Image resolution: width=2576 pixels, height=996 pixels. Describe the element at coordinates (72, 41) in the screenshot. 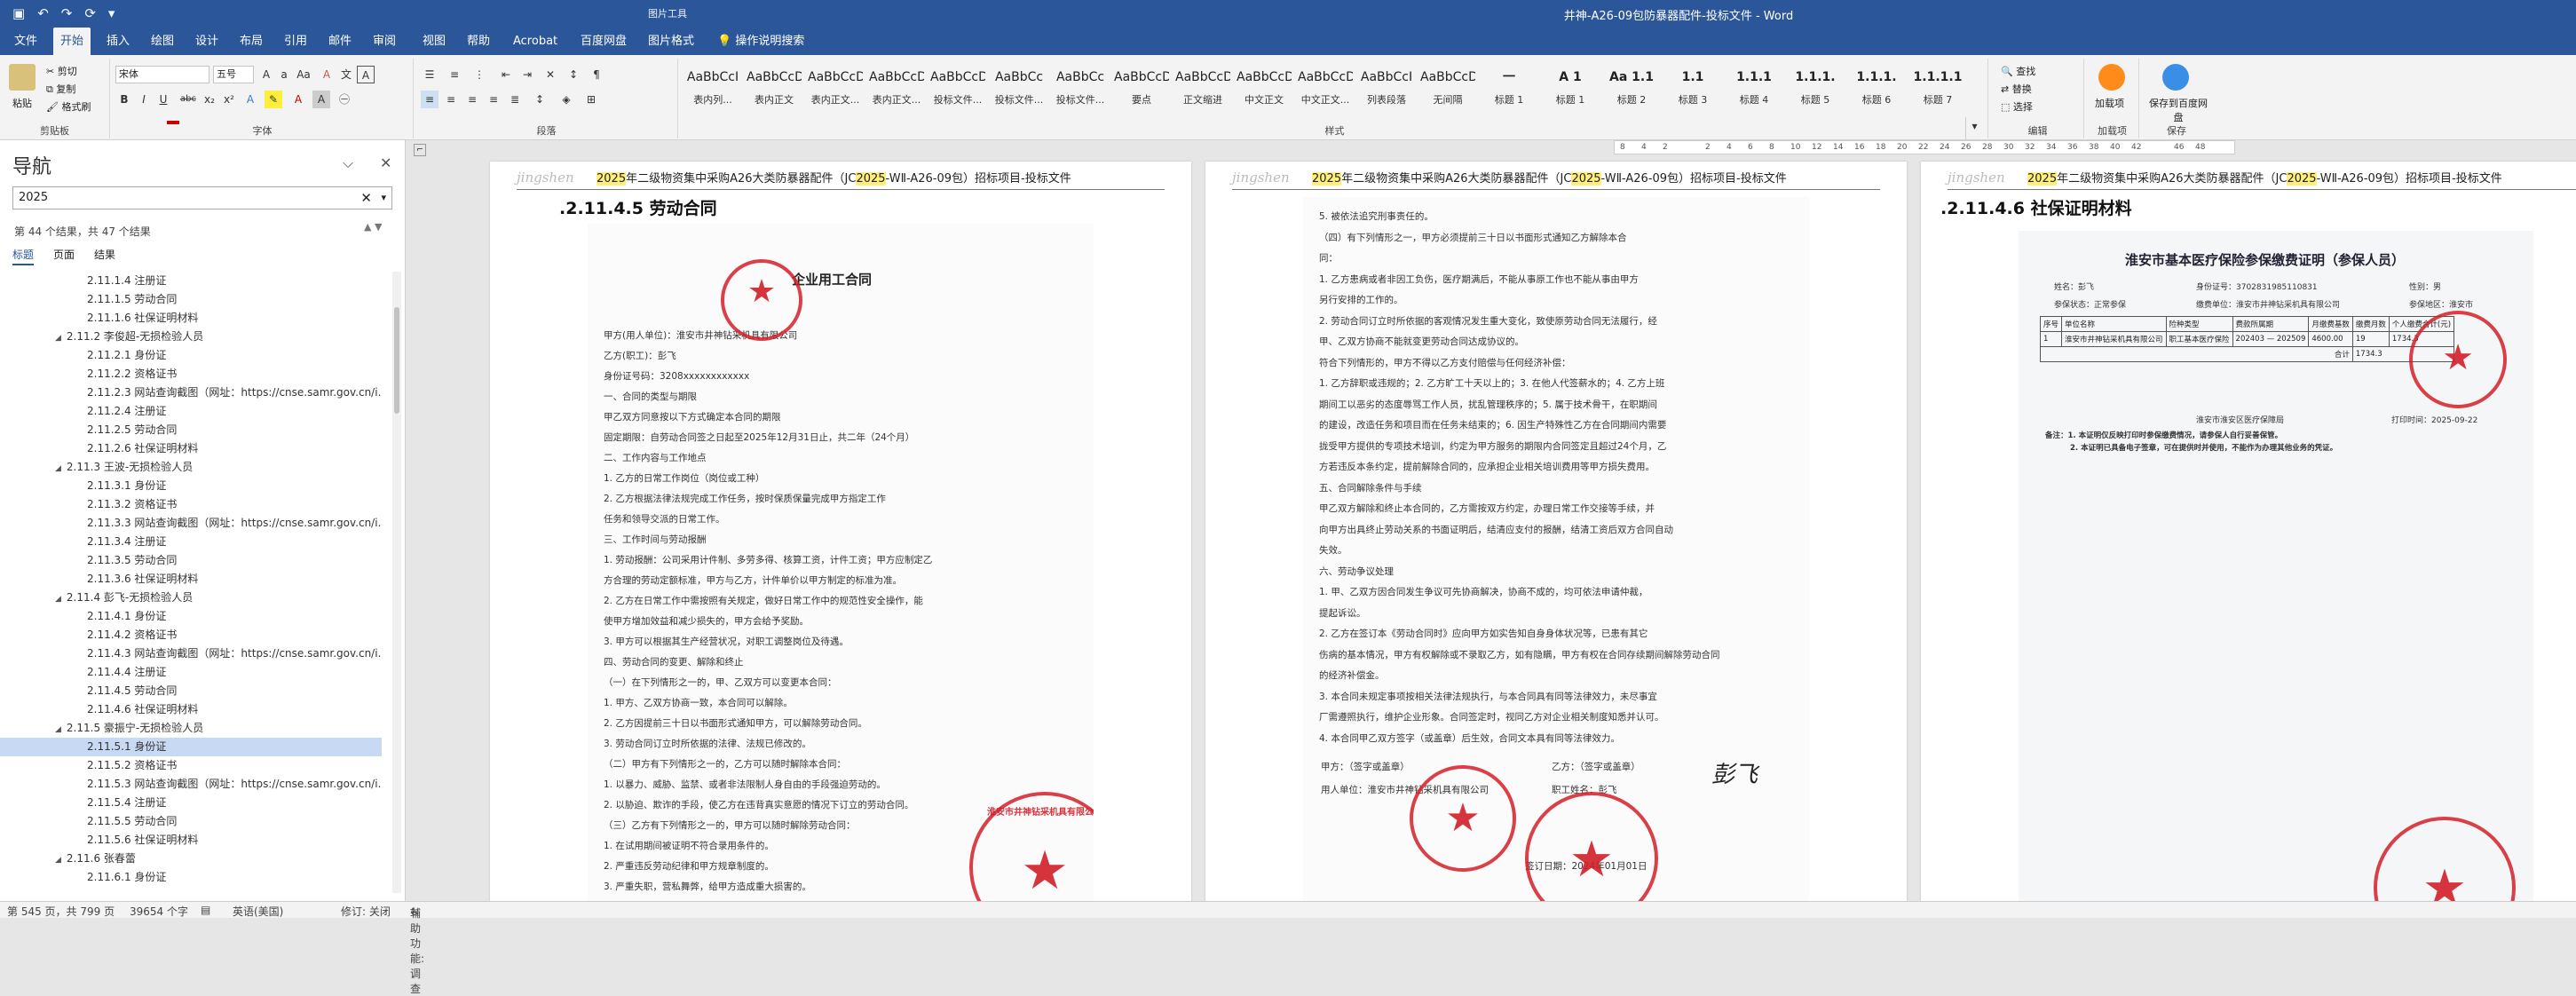

I see `tab-home: 开始` at that location.